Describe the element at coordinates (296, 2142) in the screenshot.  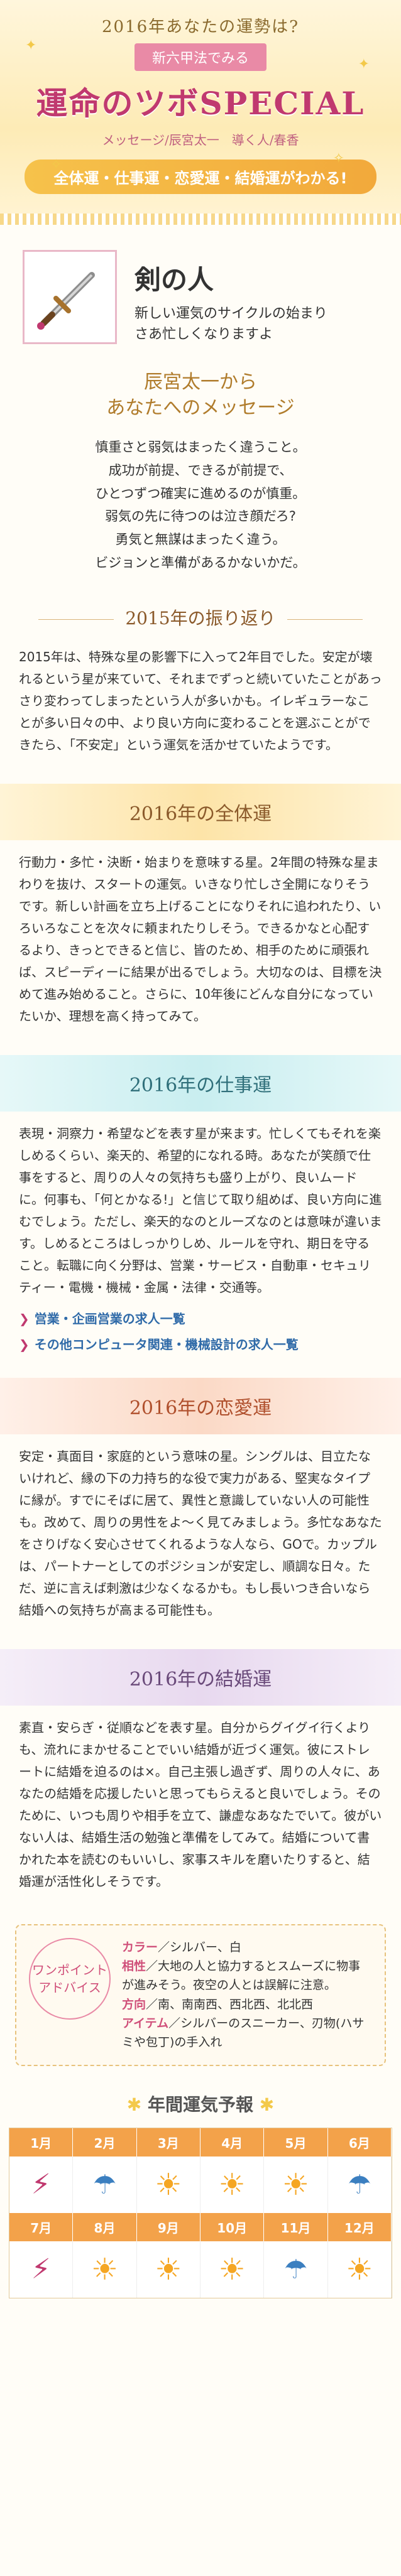
I see `month-label: 5月` at that location.